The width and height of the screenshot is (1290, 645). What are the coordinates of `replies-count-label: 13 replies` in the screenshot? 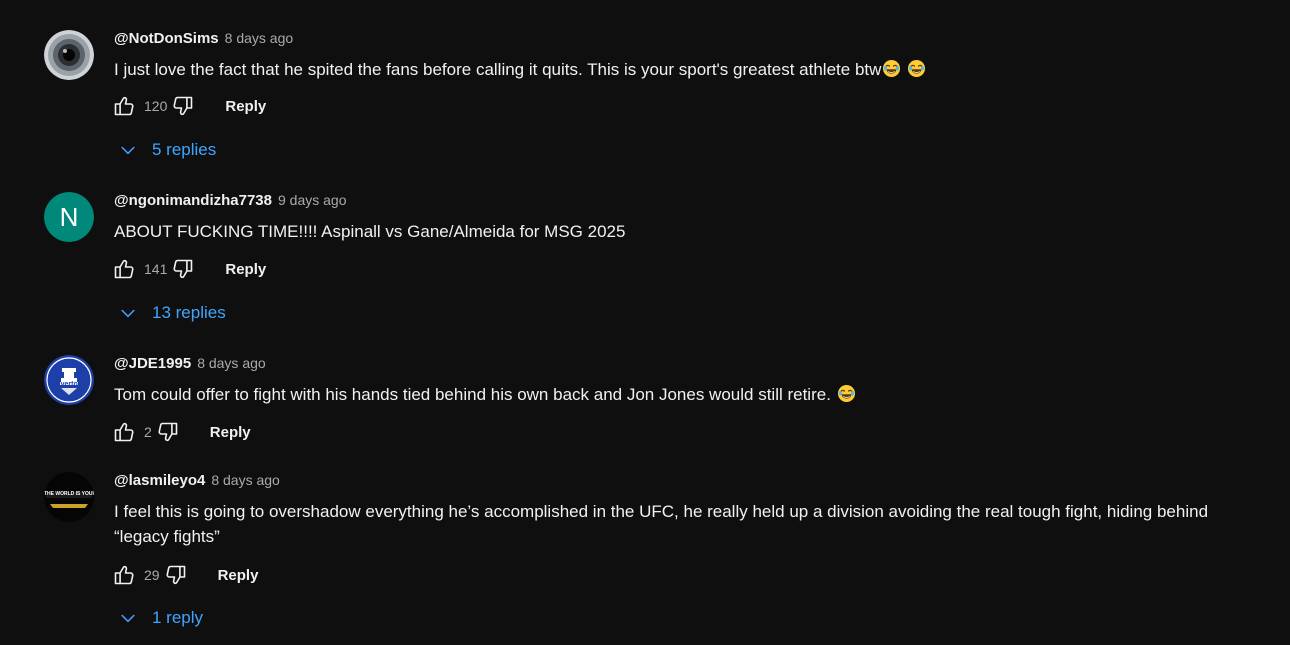 It's located at (189, 312).